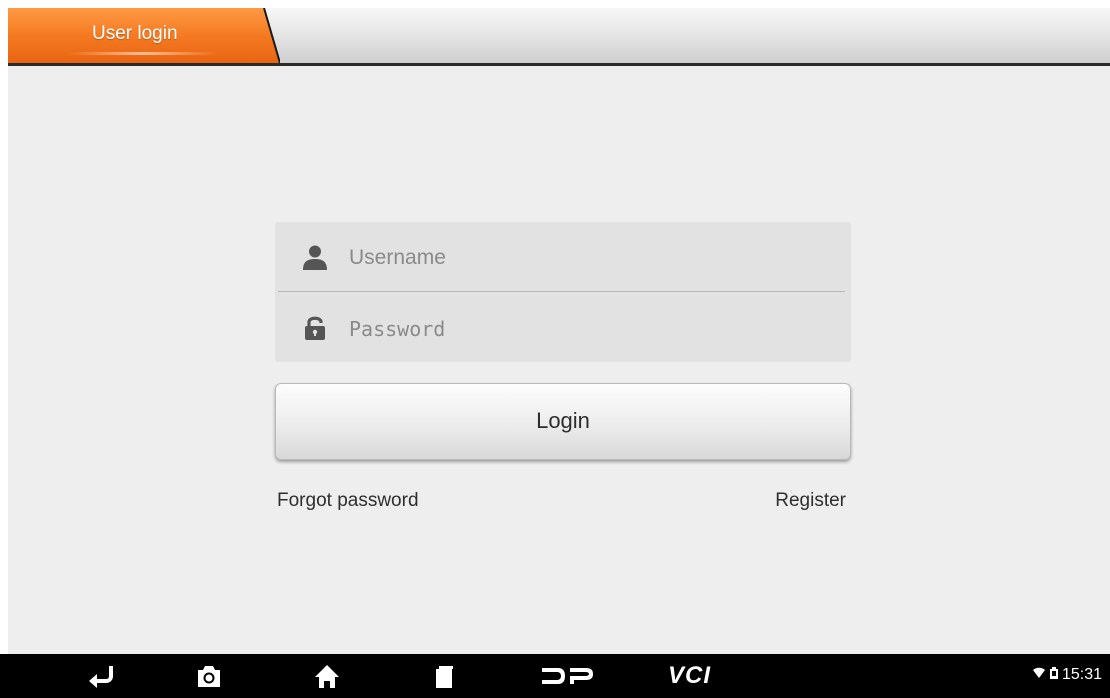  I want to click on username-field: Username, so click(563, 257).